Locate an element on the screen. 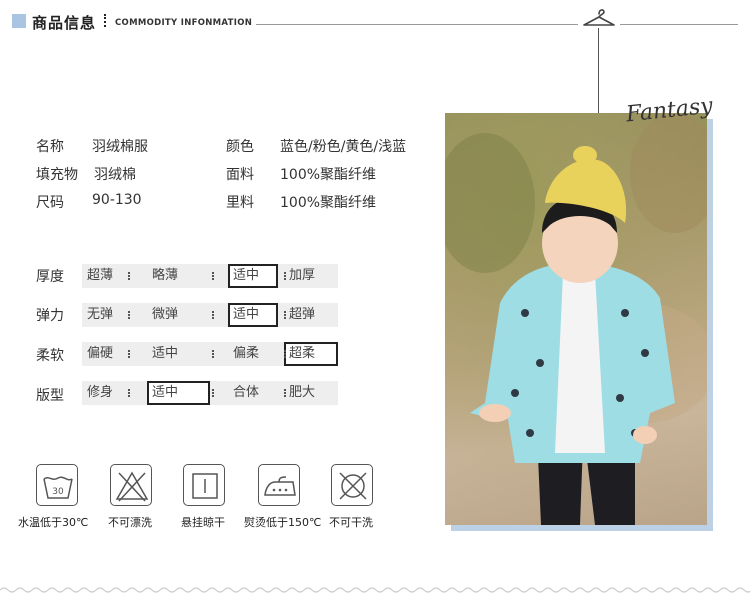 The height and width of the screenshot is (608, 750). option-elasticity-0: 无弹 is located at coordinates (100, 314).